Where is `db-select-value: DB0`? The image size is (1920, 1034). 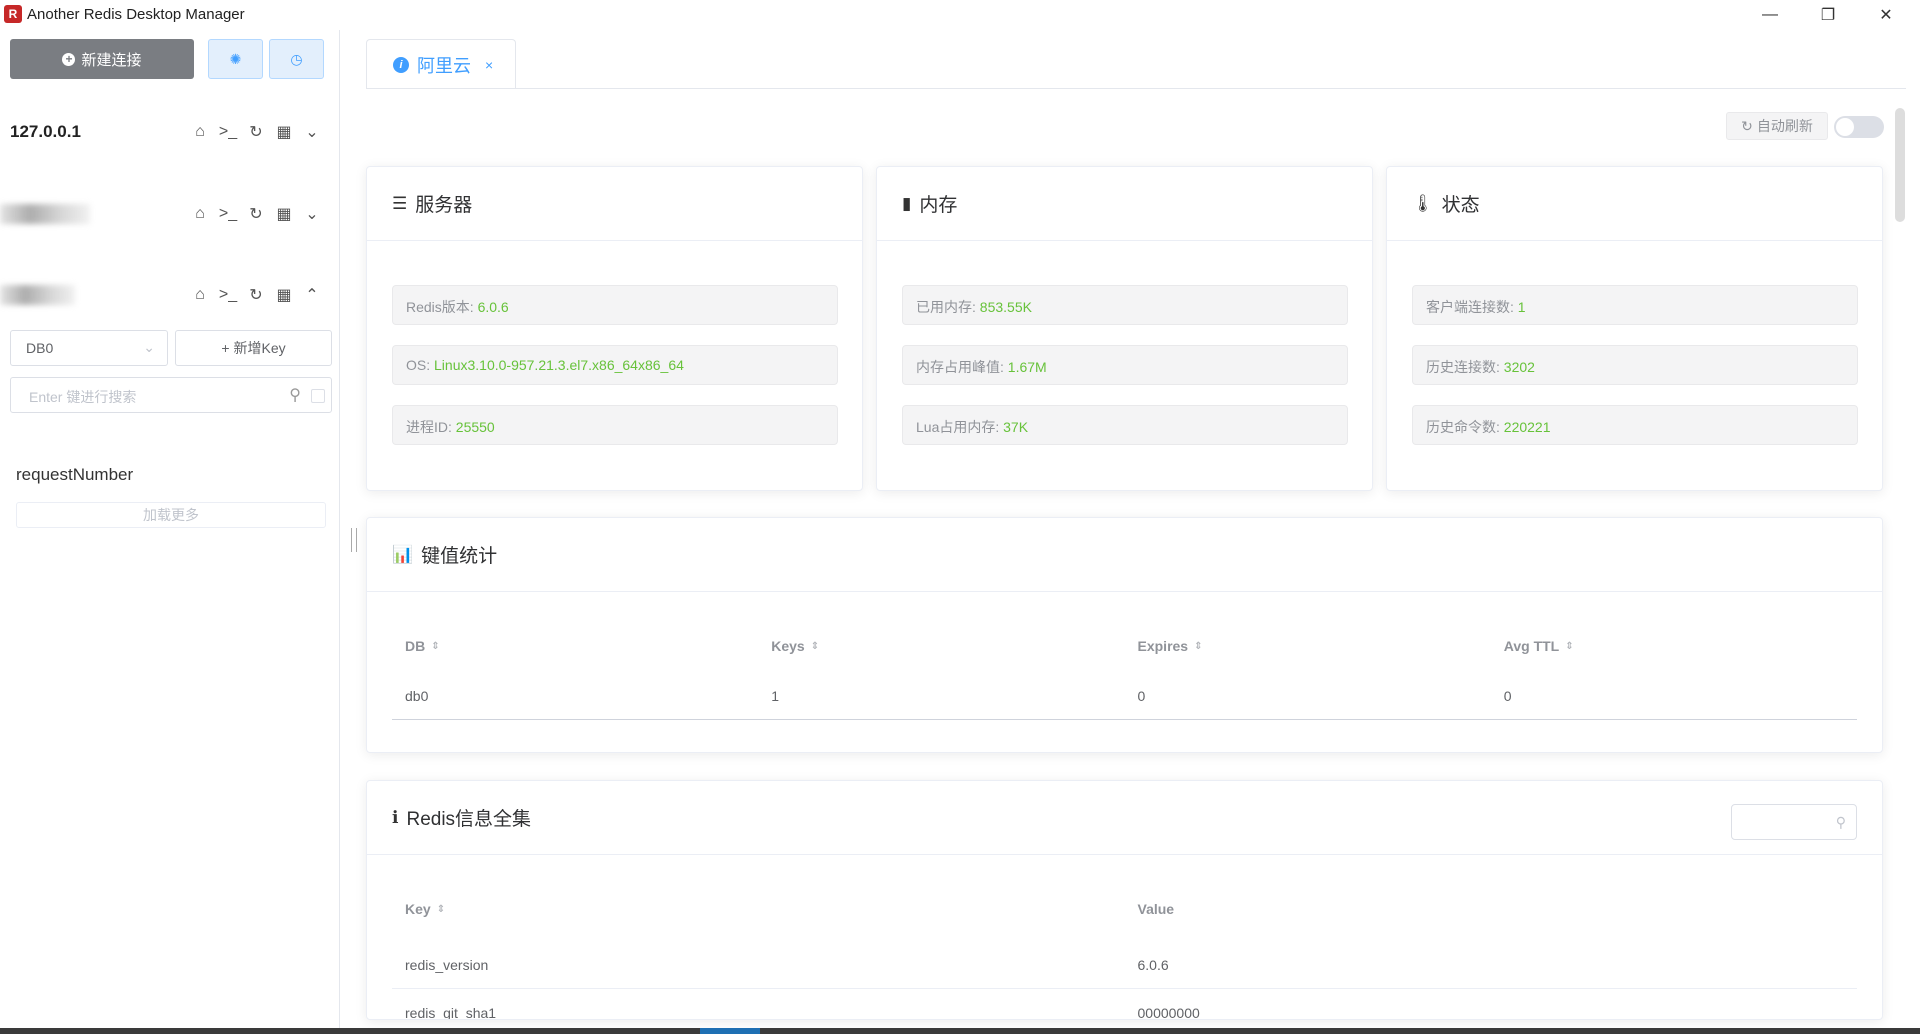 db-select-value: DB0 is located at coordinates (40, 348).